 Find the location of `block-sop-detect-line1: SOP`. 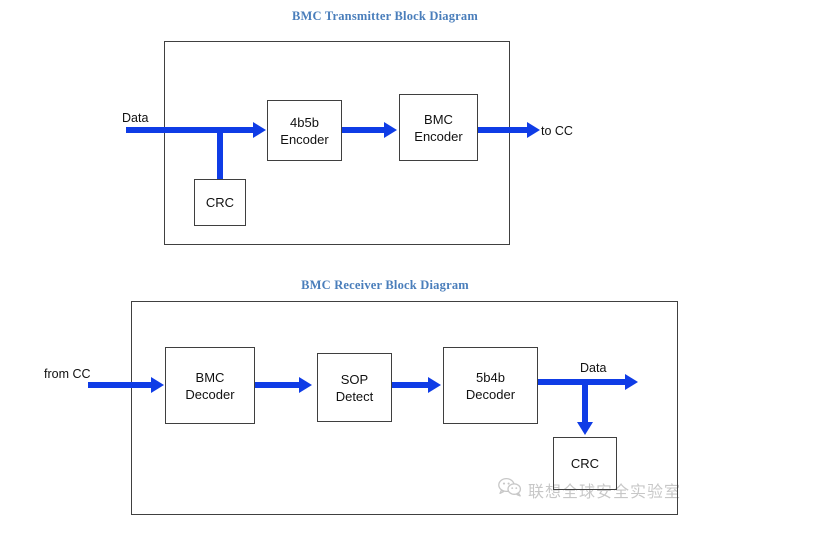

block-sop-detect-line1: SOP is located at coordinates (354, 379).